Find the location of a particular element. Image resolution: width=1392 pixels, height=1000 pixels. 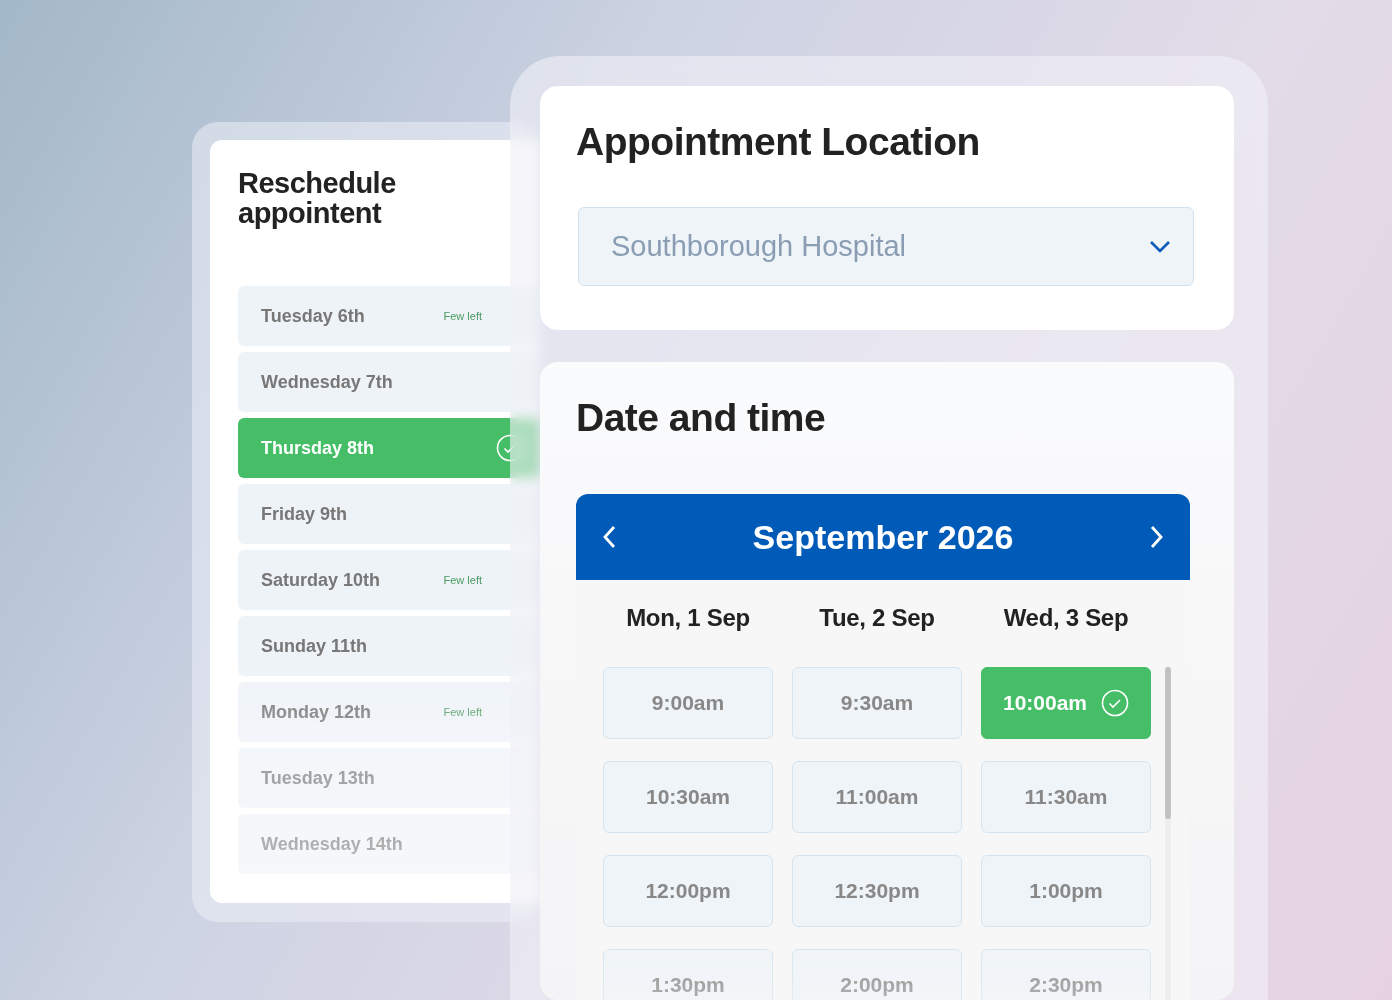

time-slot: 12:00pm is located at coordinates (688, 891).